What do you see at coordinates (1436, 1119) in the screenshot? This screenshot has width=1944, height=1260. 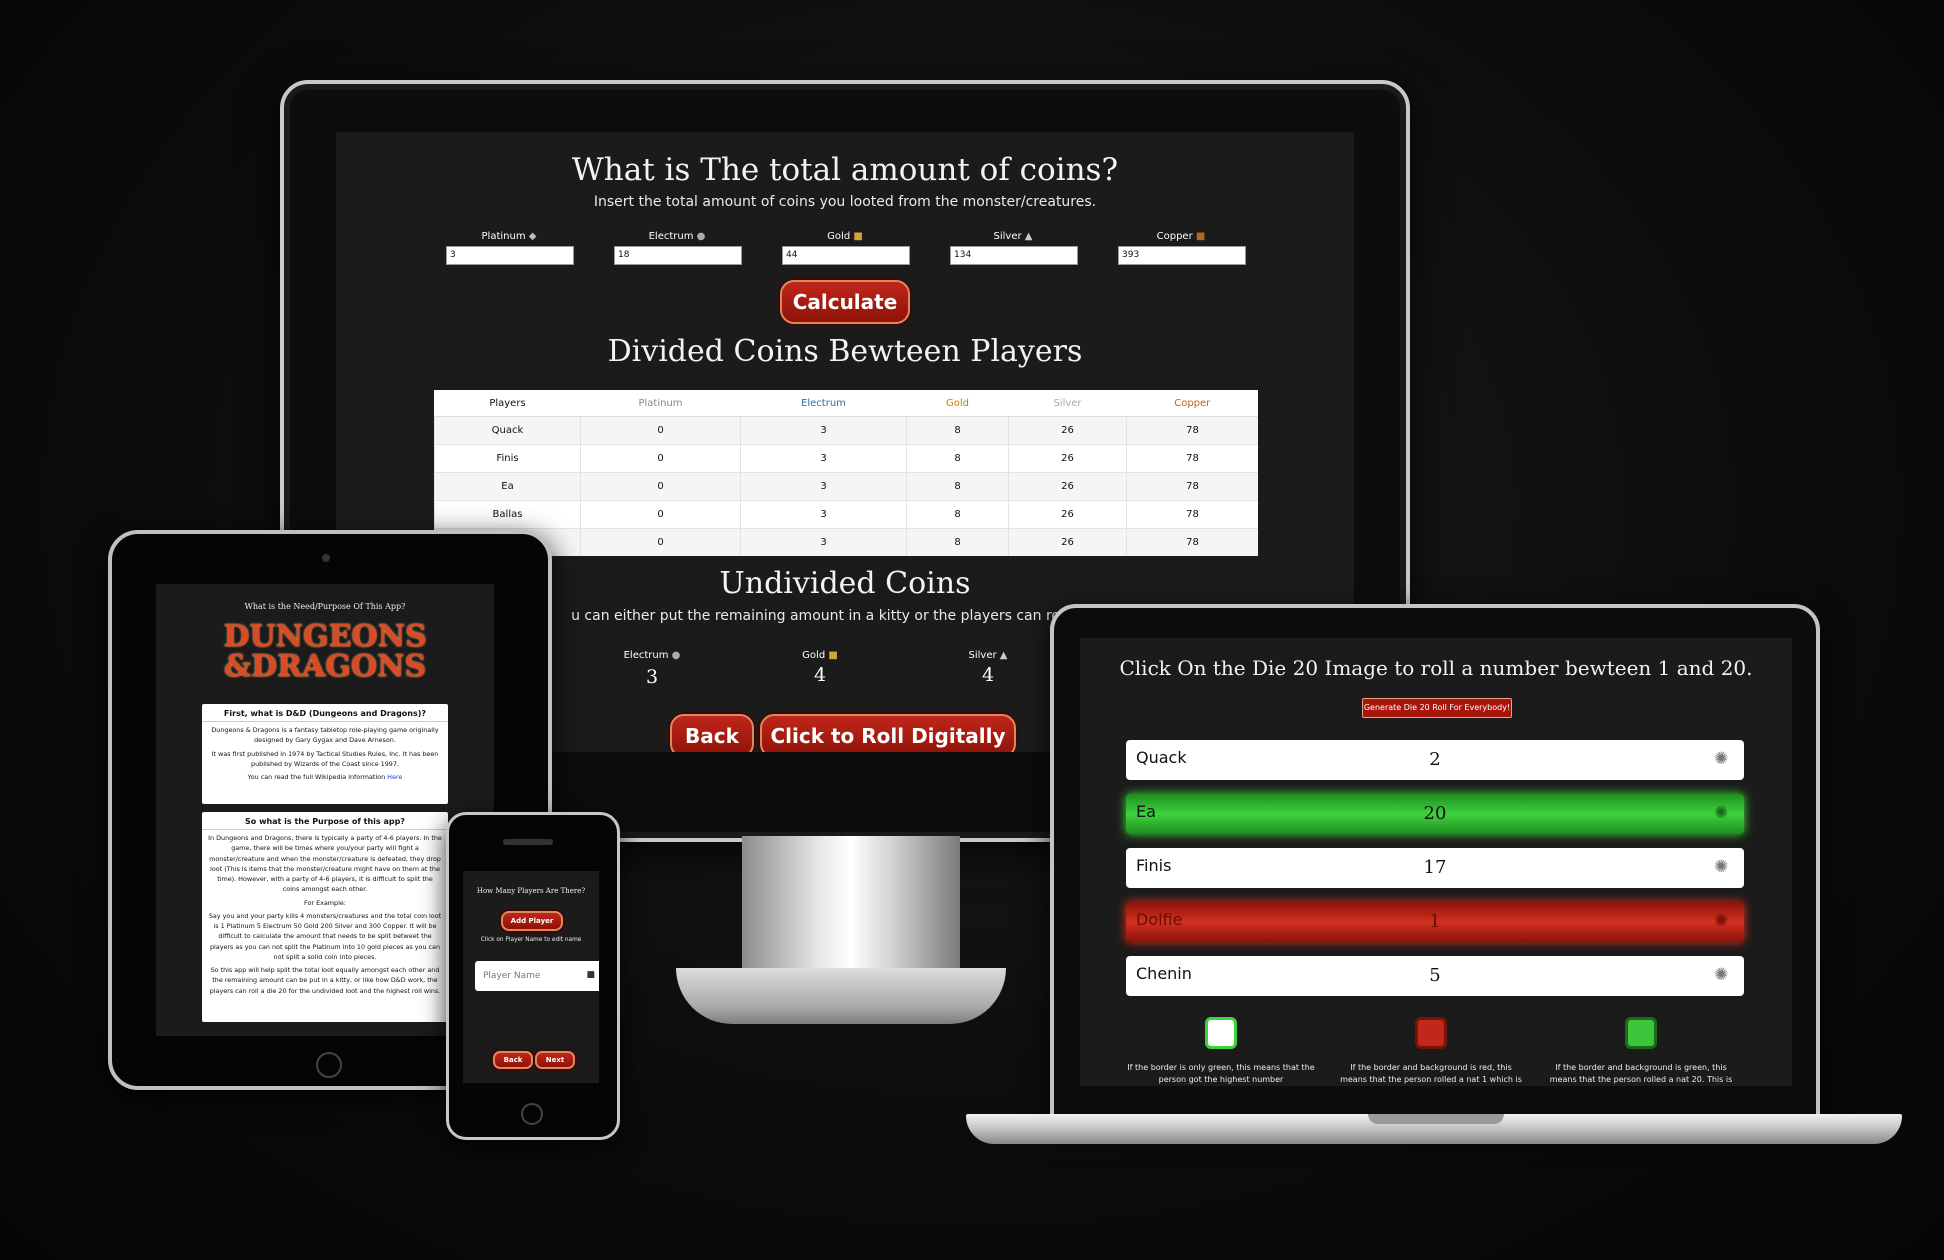 I see `laptop-notch` at bounding box center [1436, 1119].